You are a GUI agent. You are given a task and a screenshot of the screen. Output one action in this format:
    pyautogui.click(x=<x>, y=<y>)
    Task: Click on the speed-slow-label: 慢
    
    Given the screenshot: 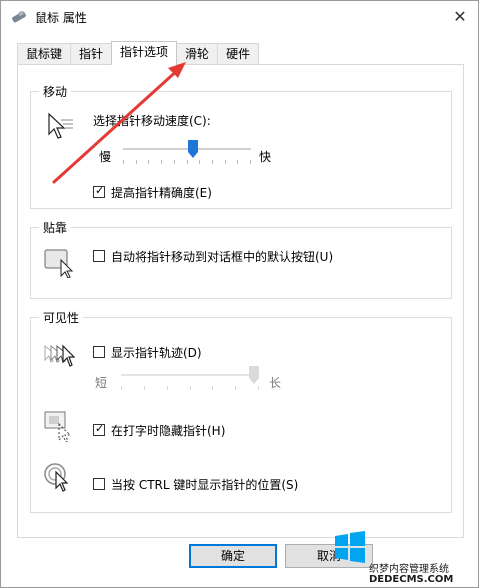 What is the action you would take?
    pyautogui.click(x=105, y=157)
    